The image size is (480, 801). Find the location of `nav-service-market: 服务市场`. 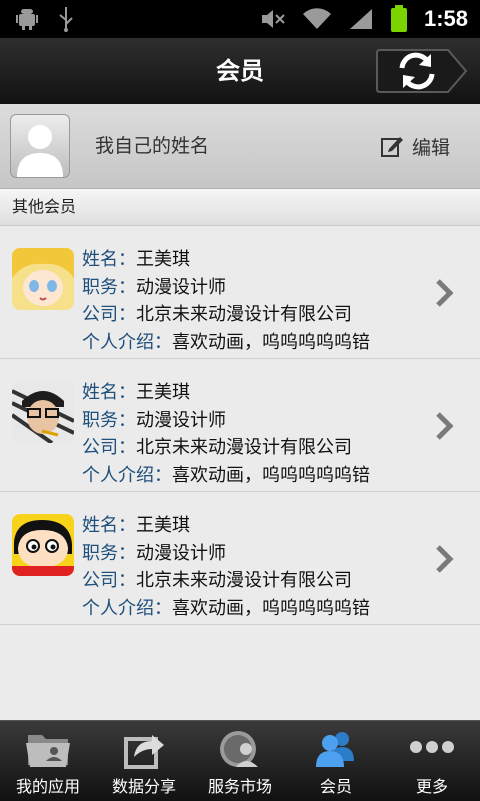

nav-service-market: 服务市场 is located at coordinates (240, 761).